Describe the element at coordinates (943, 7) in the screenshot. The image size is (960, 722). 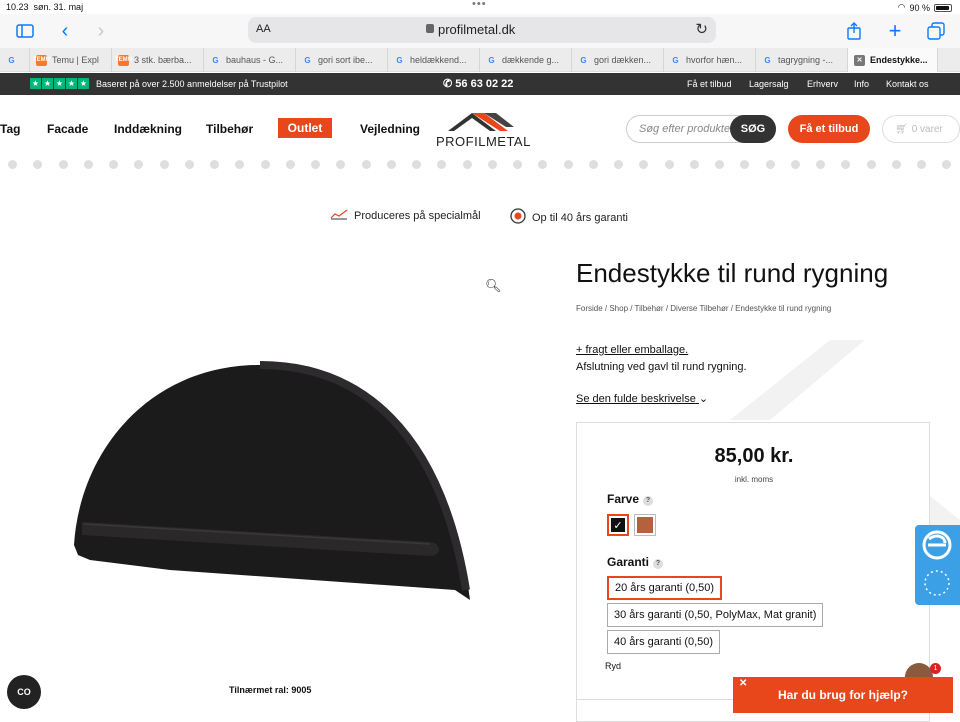
I see `battery-icon` at that location.